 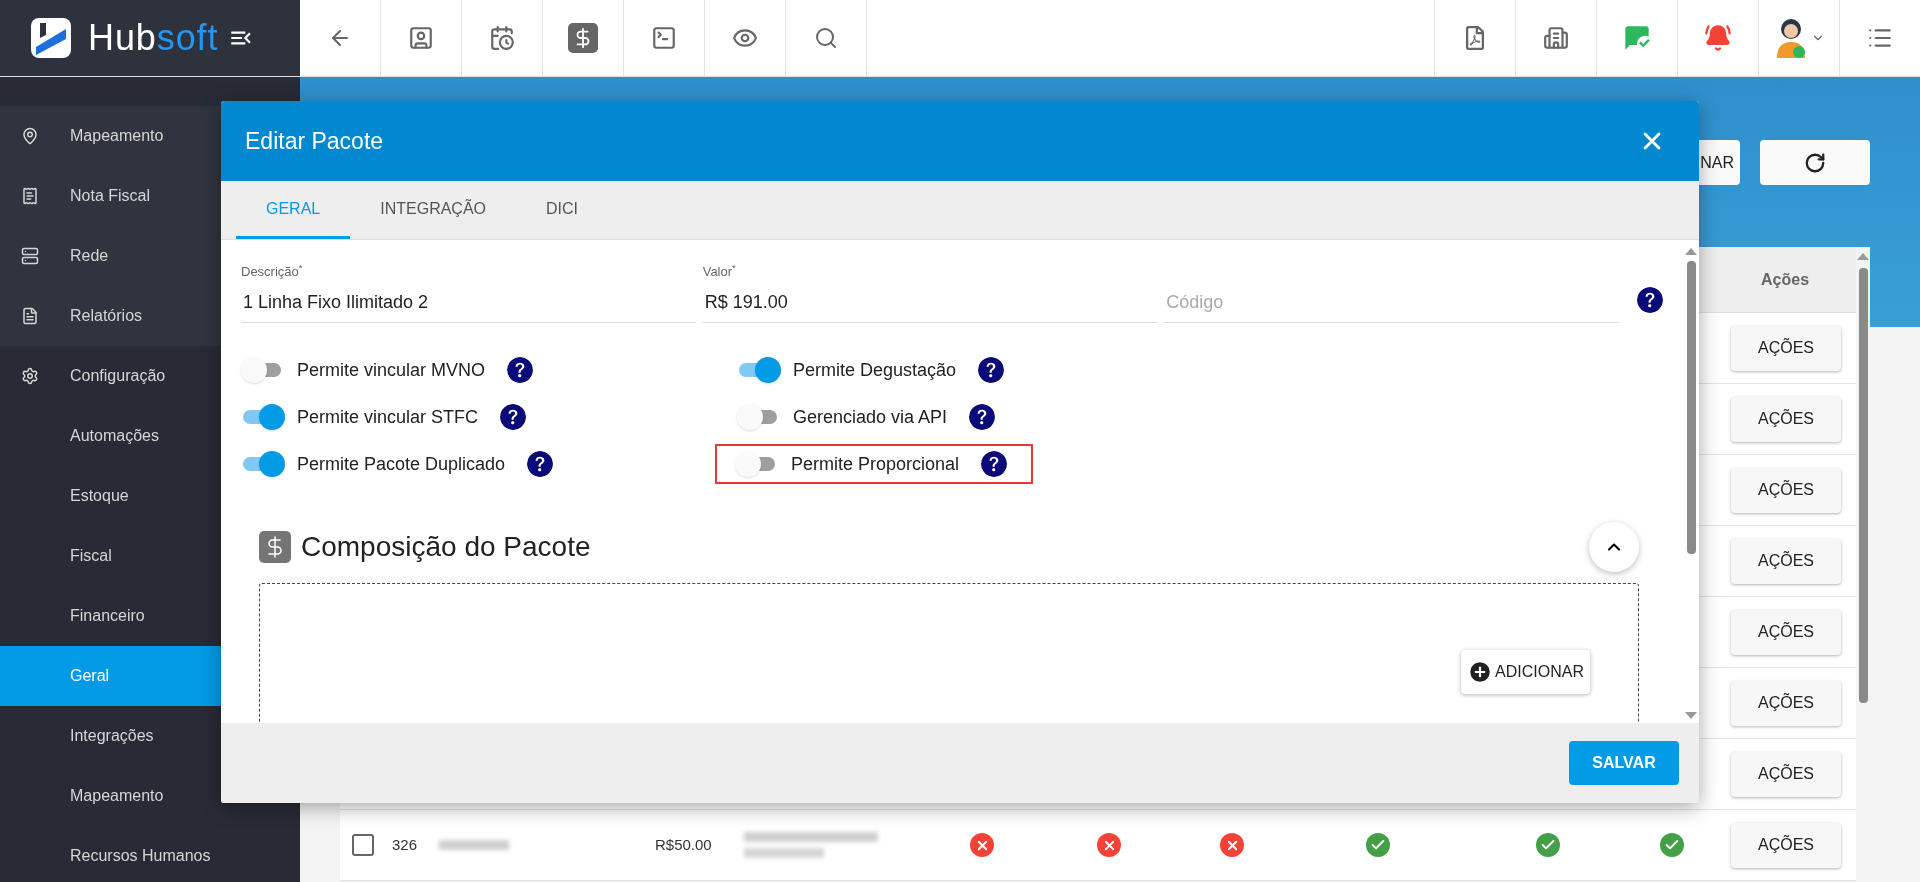 What do you see at coordinates (1195, 302) in the screenshot?
I see `field-placeholder: Código` at bounding box center [1195, 302].